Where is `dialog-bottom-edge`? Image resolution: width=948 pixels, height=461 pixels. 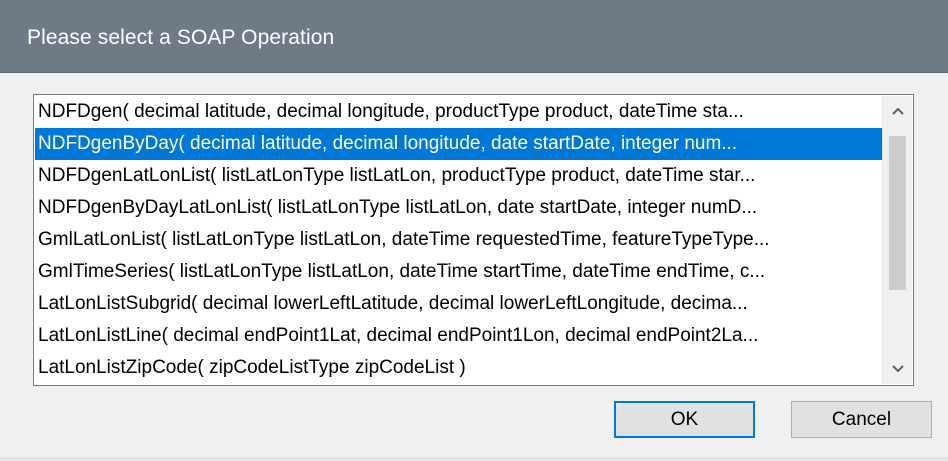
dialog-bottom-edge is located at coordinates (474, 459).